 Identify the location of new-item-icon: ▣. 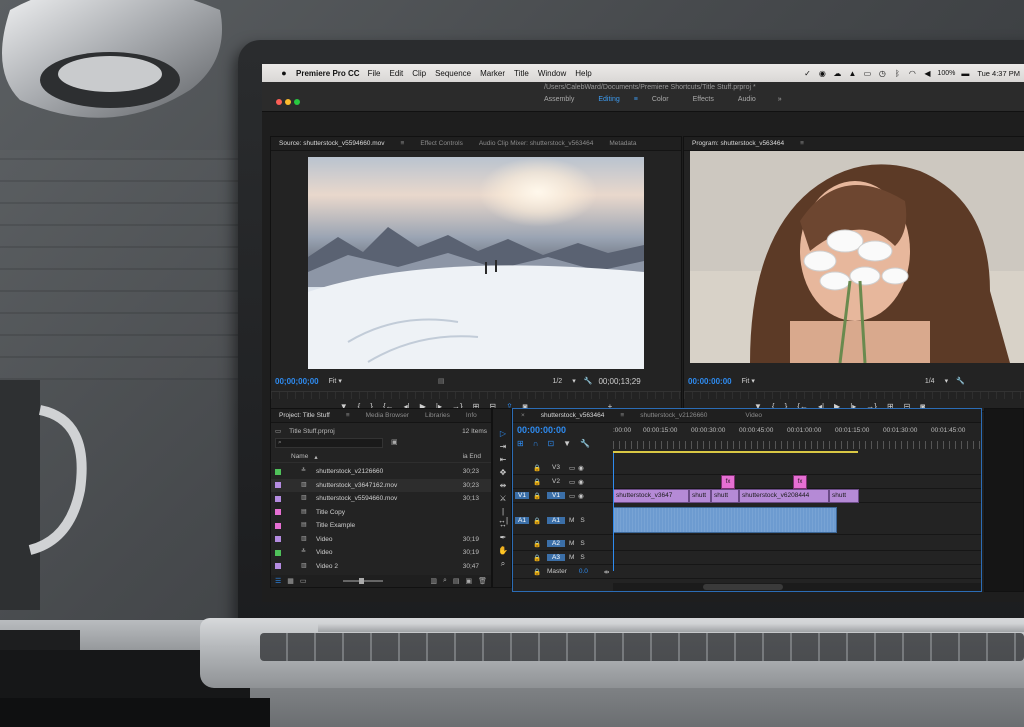
(468, 581).